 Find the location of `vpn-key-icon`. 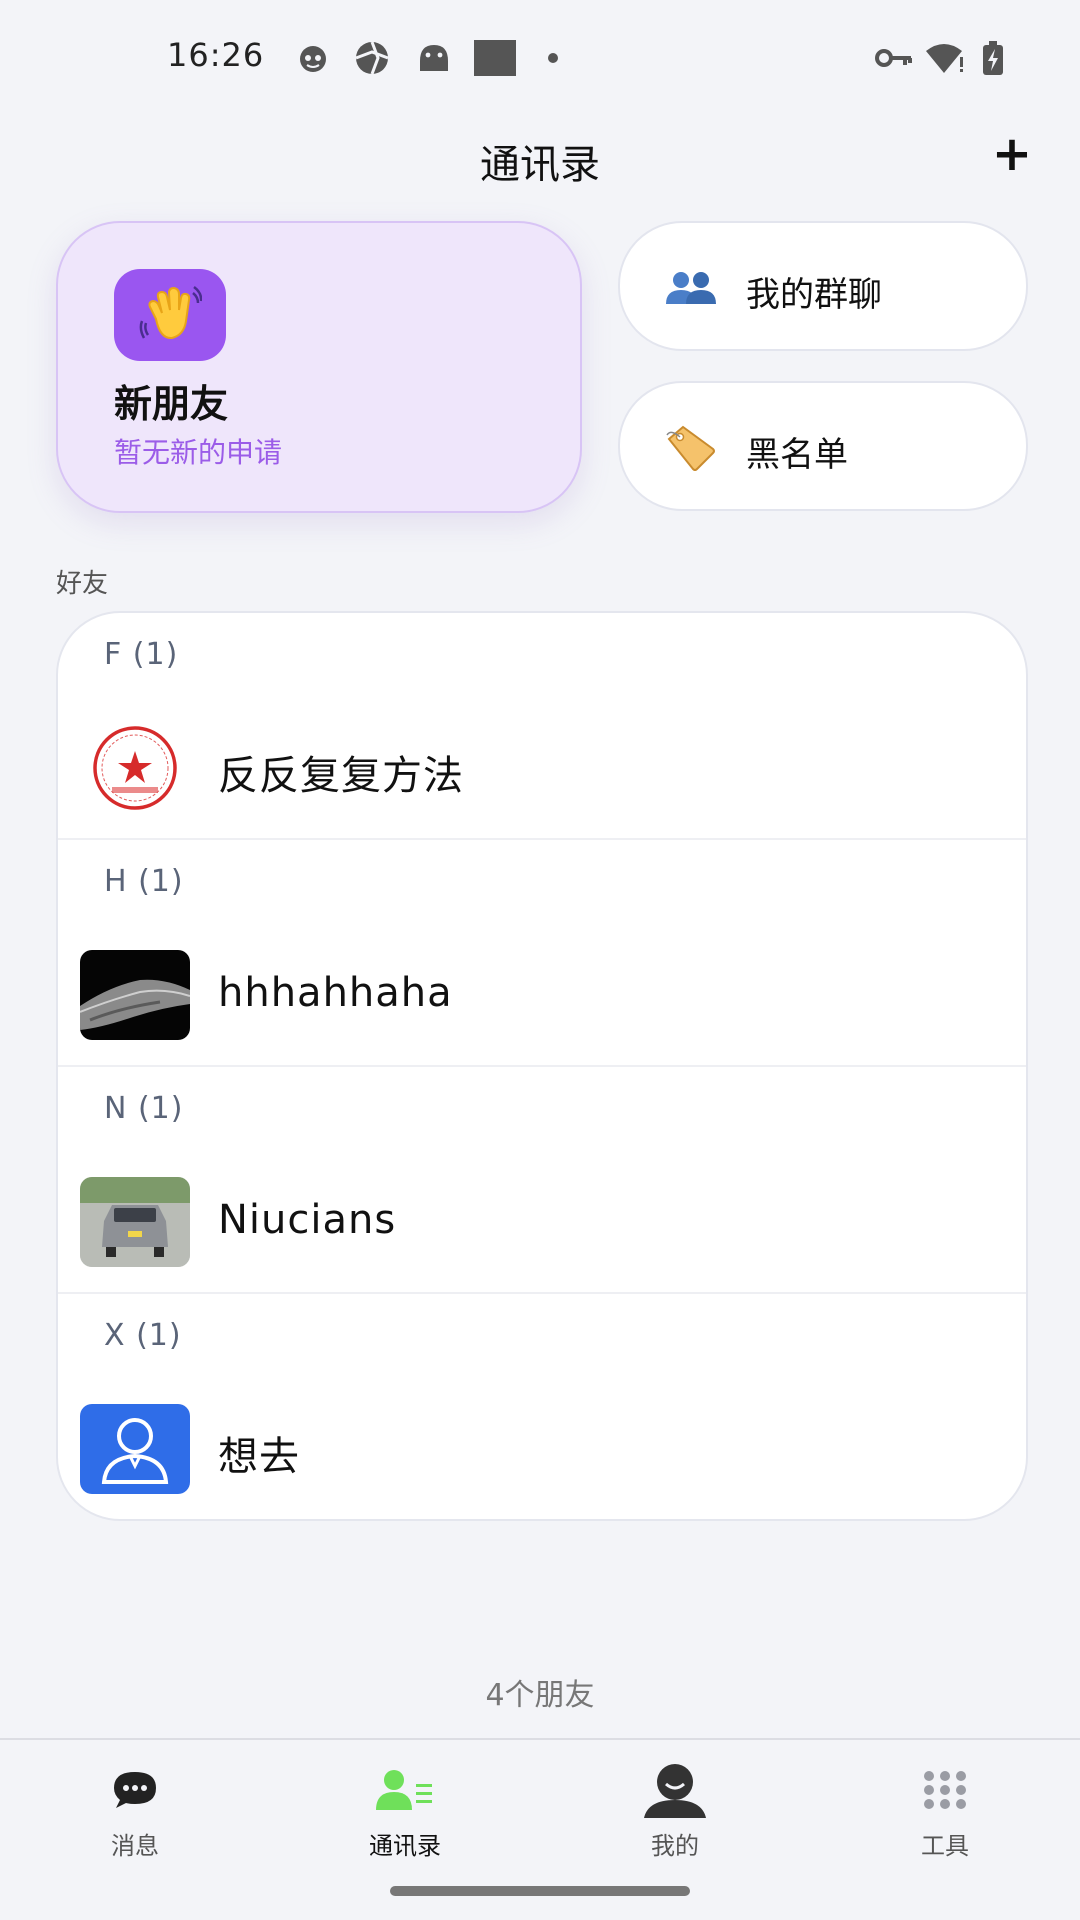

vpn-key-icon is located at coordinates (894, 58).